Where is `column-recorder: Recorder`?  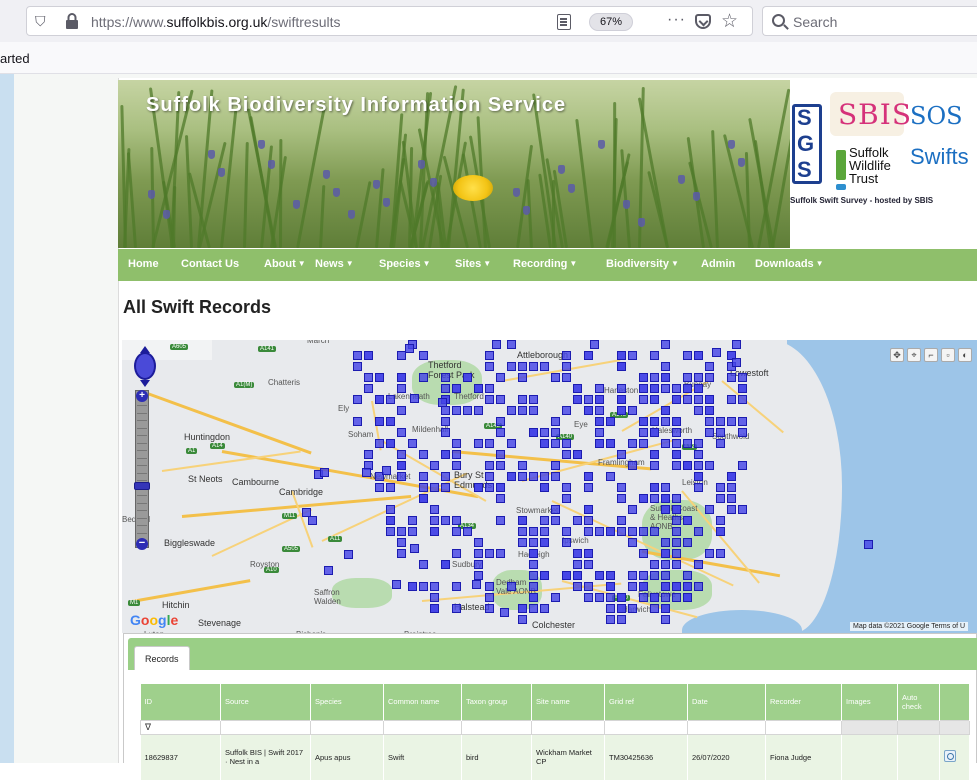
column-recorder: Recorder is located at coordinates (803, 702).